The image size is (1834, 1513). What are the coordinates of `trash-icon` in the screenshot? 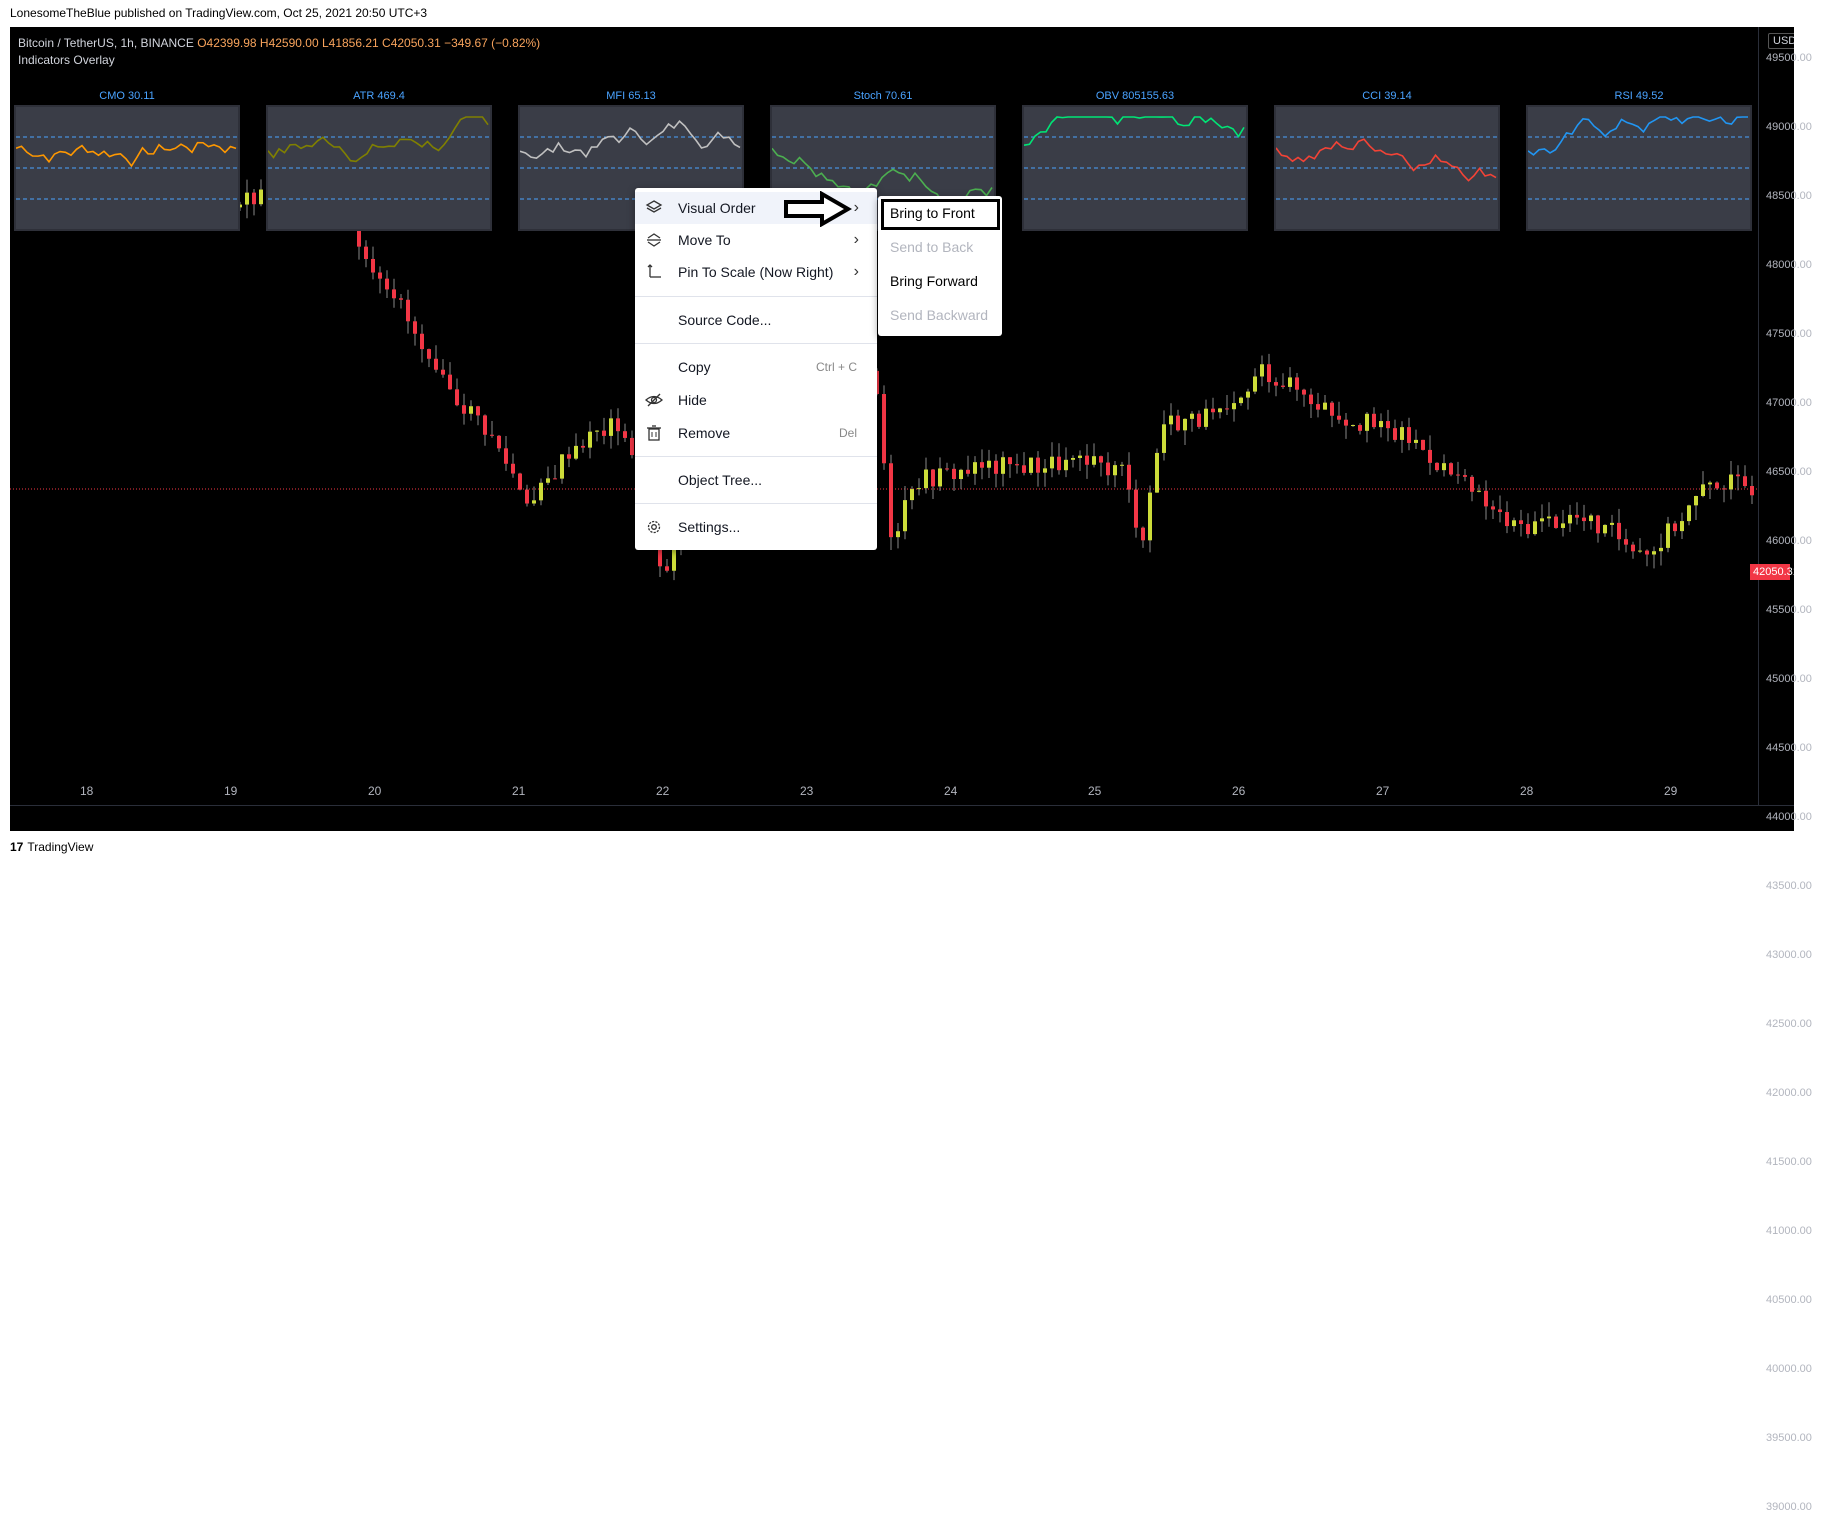 It's located at (654, 433).